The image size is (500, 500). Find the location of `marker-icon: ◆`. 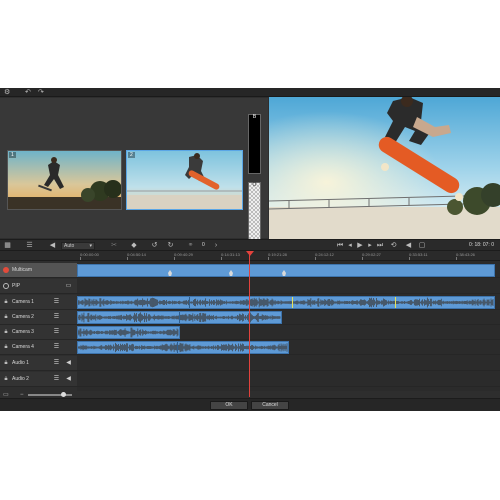

marker-icon: ◆ is located at coordinates (134, 245).